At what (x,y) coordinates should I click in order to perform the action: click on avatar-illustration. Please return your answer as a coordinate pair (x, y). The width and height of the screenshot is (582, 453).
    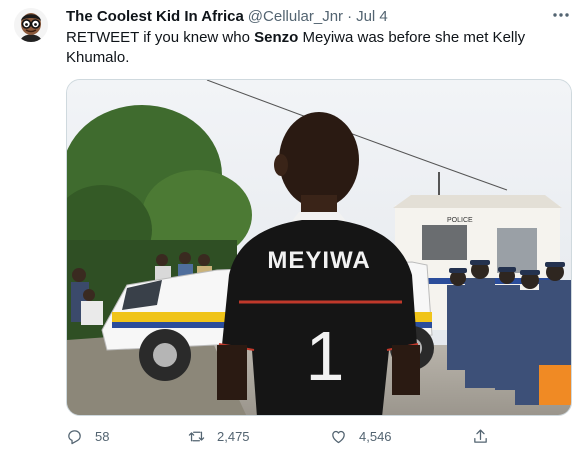
    Looking at the image, I should click on (31, 25).